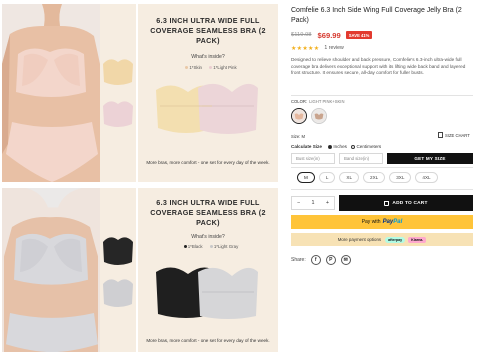  Describe the element at coordinates (306, 177) in the screenshot. I see `size-option-m: M` at that location.